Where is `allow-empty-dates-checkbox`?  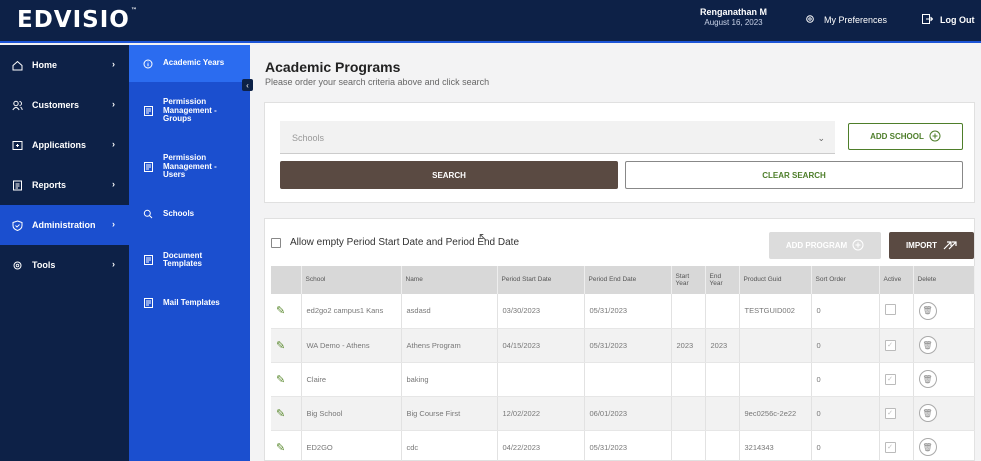
allow-empty-dates-checkbox is located at coordinates (276, 242).